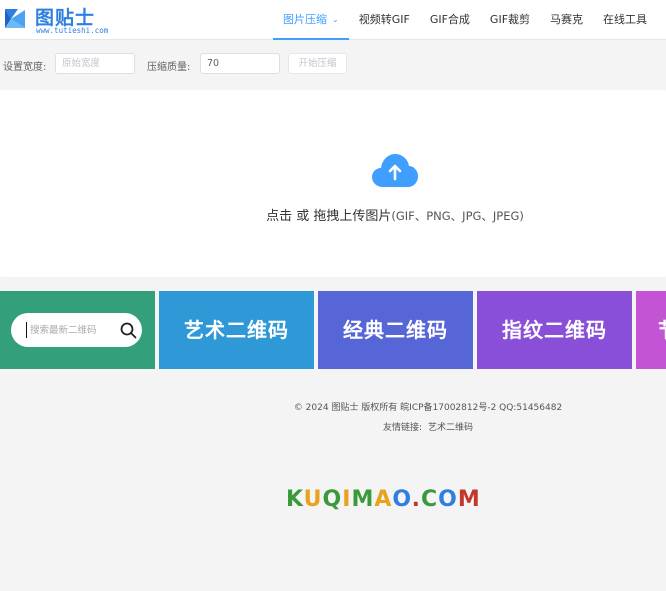  I want to click on nav-label: 视频转GIF, so click(384, 19).